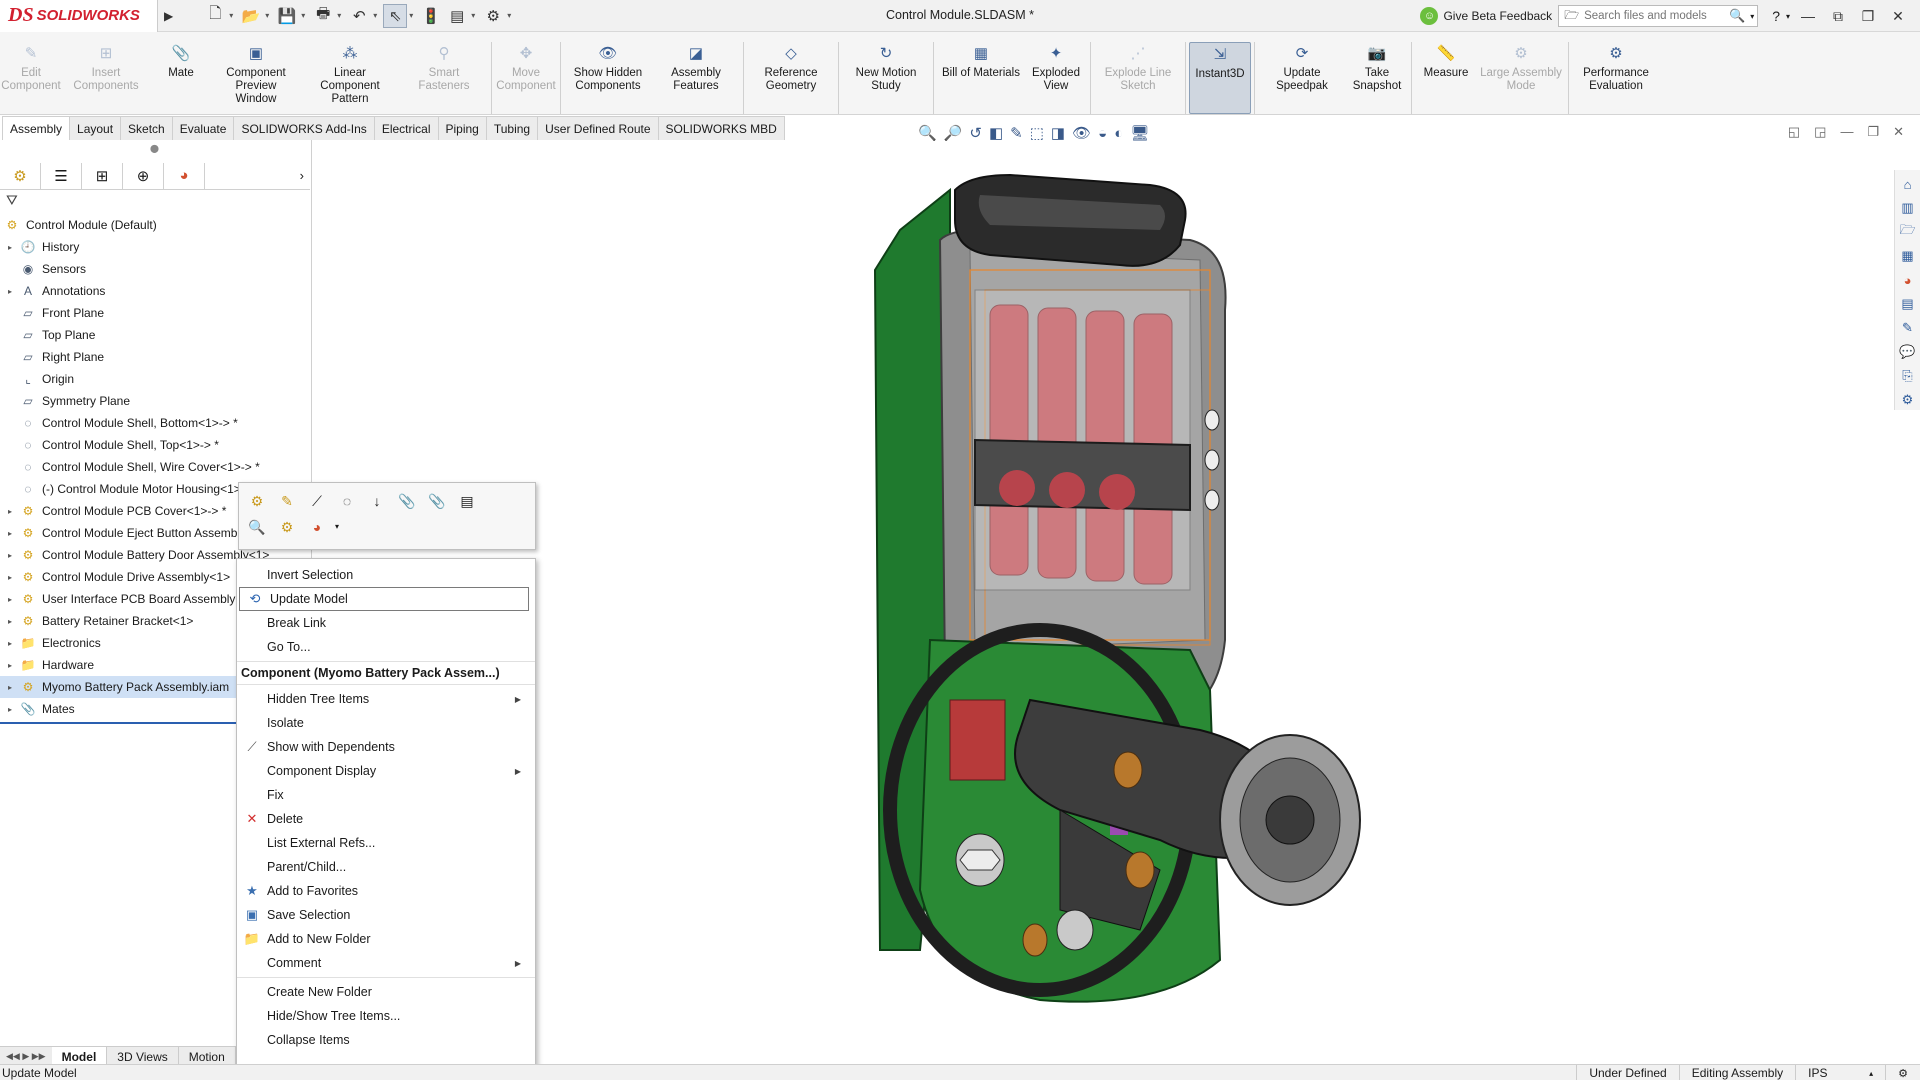  What do you see at coordinates (1908, 304) in the screenshot?
I see `custom-properties-icon: ▤` at bounding box center [1908, 304].